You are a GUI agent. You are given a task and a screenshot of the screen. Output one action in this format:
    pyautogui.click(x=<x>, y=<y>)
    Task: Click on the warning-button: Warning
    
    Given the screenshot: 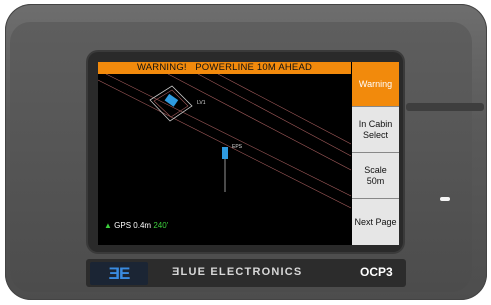 What is the action you would take?
    pyautogui.click(x=375, y=84)
    